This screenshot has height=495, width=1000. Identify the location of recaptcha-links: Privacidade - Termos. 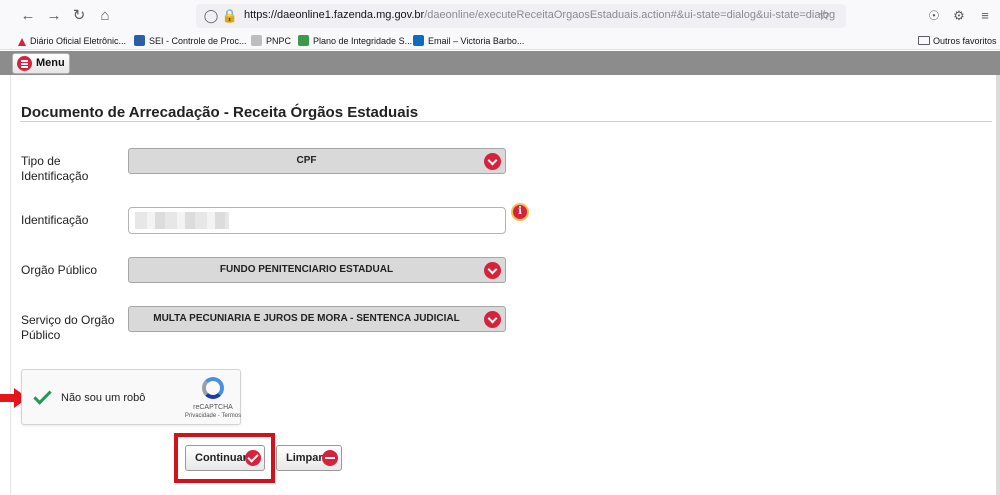
(213, 416).